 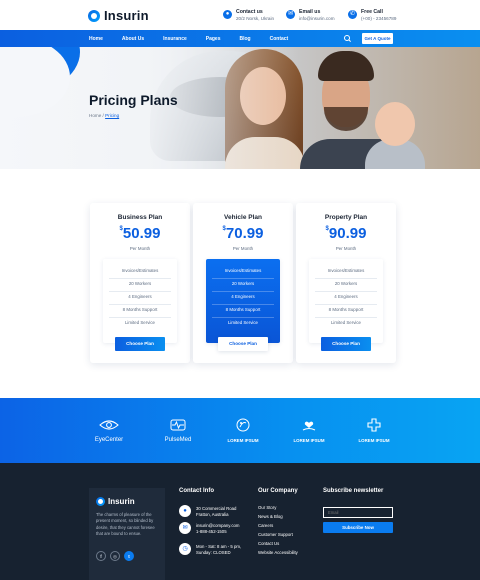 I want to click on twitter-icon: t, so click(x=129, y=556).